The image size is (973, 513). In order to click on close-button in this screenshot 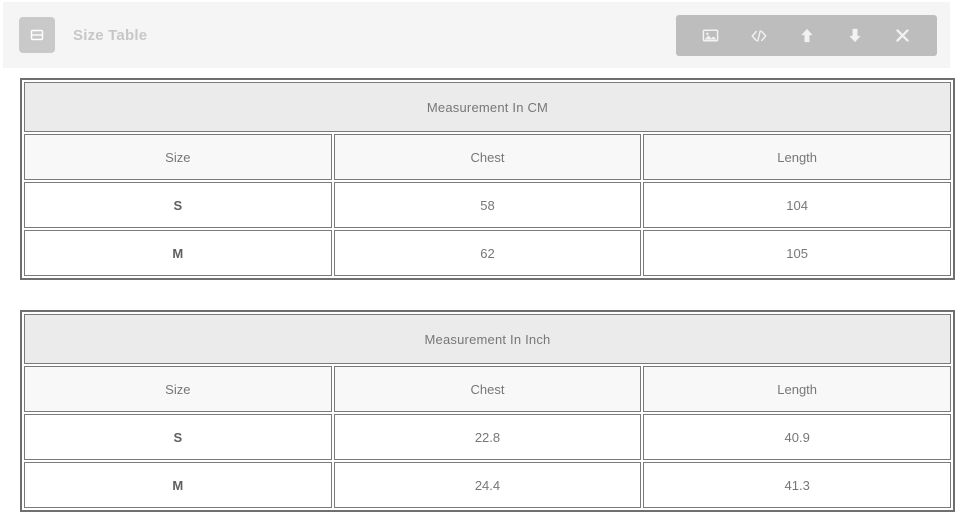, I will do `click(903, 36)`.